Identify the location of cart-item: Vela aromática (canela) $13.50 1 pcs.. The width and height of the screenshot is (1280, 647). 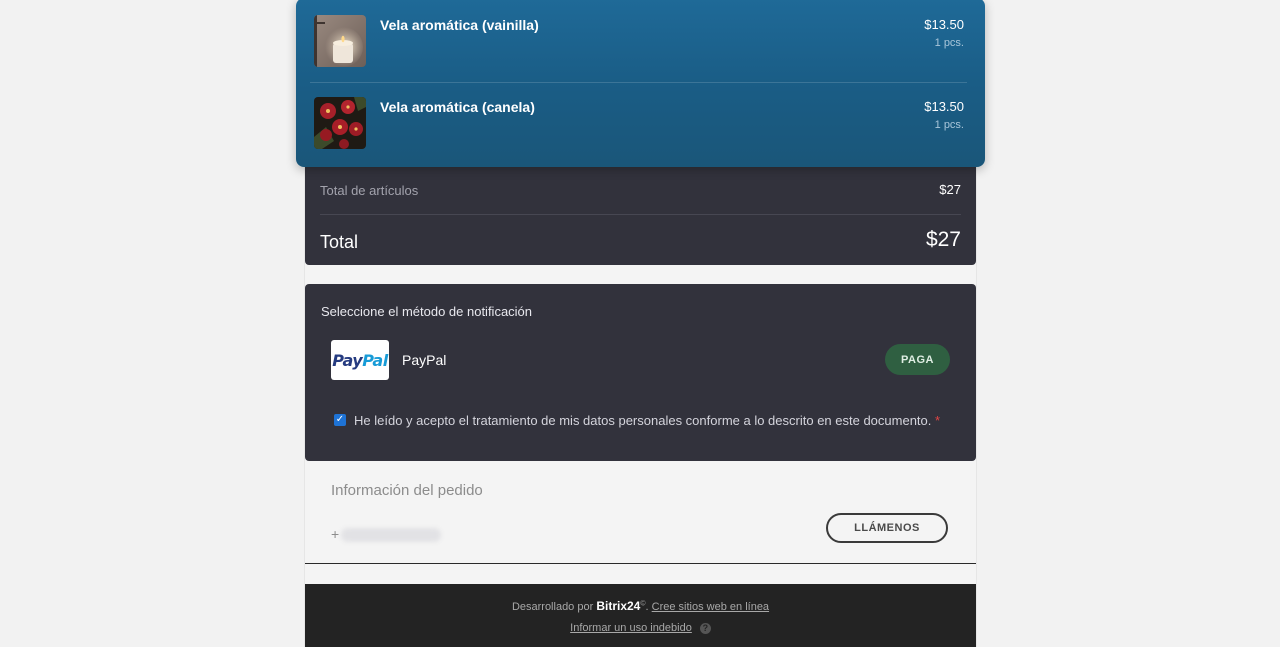
(640, 121).